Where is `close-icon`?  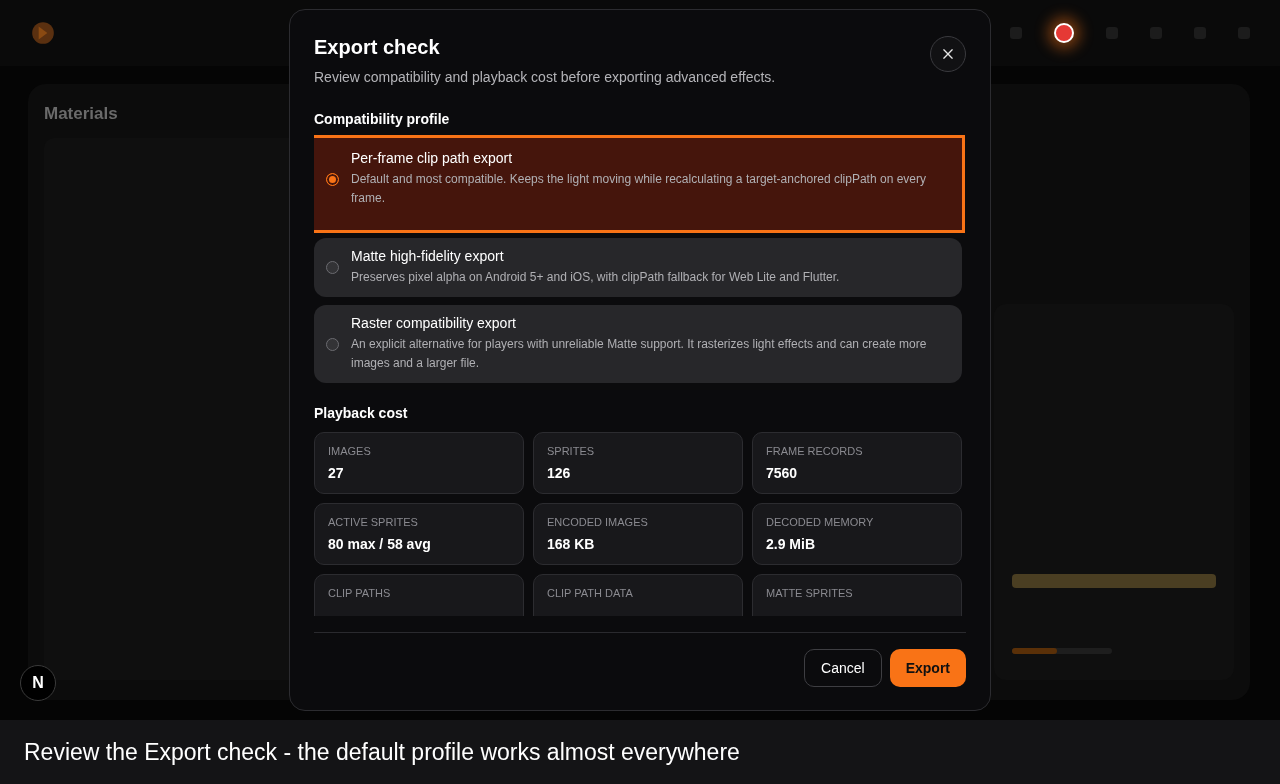 close-icon is located at coordinates (948, 54).